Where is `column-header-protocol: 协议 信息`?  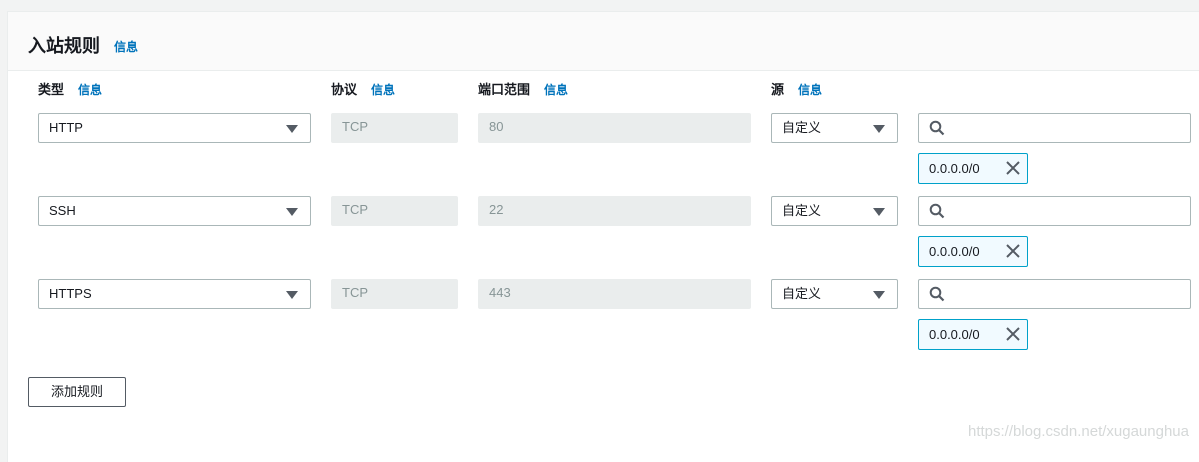 column-header-protocol: 协议 信息 is located at coordinates (363, 89).